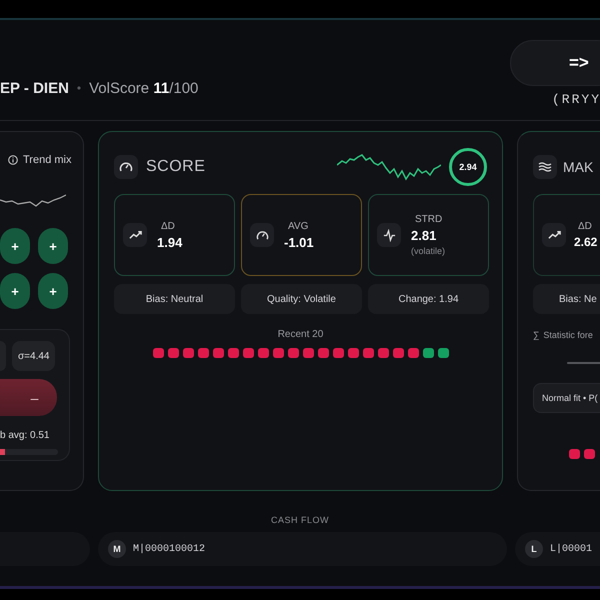  What do you see at coordinates (169, 242) in the screenshot?
I see `stat-value: 1.94` at bounding box center [169, 242].